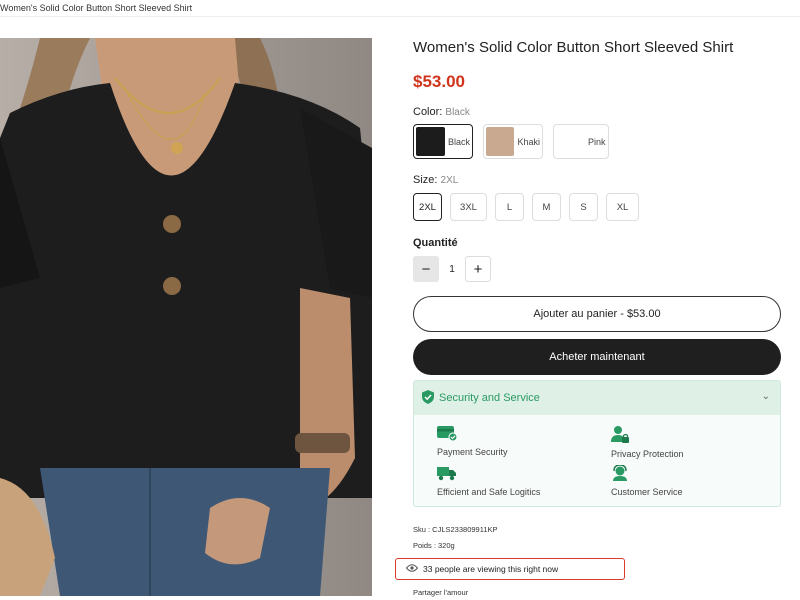  I want to click on security-item-label: Customer Service, so click(647, 492).